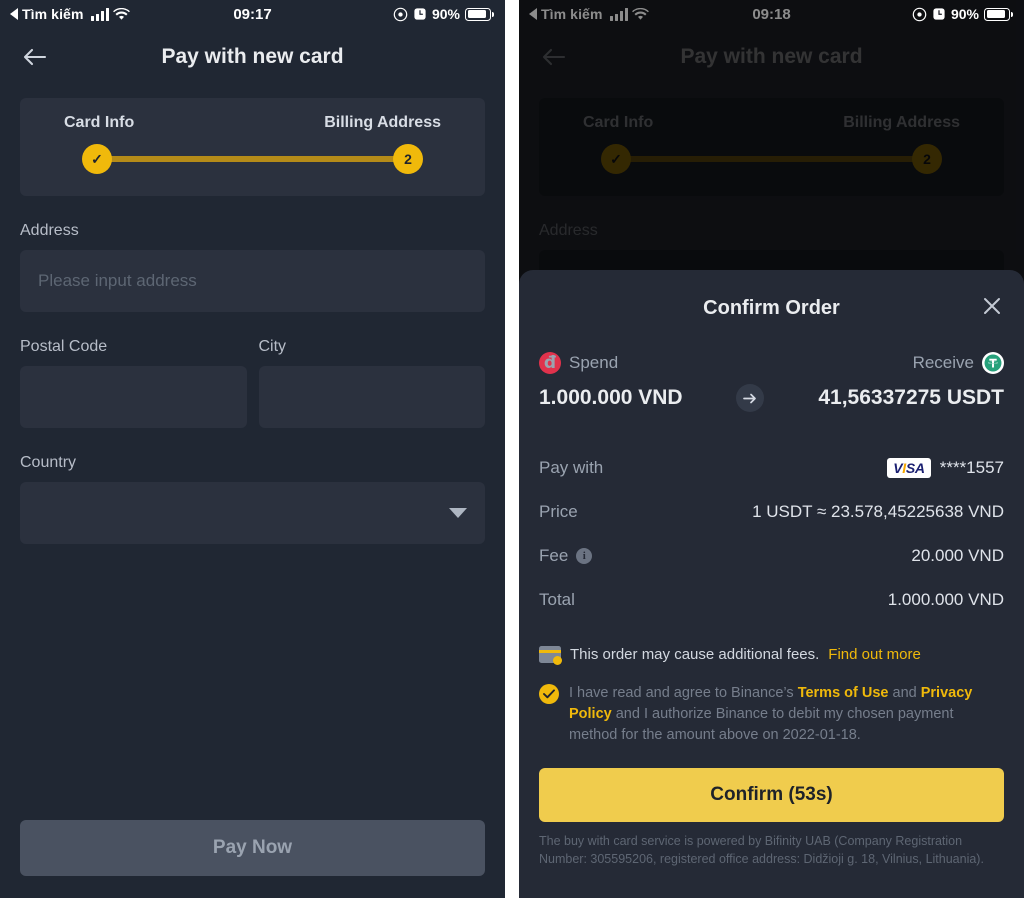 The height and width of the screenshot is (898, 1024). What do you see at coordinates (53, 14) in the screenshot?
I see `carrier-label: Tìm kiếm` at bounding box center [53, 14].